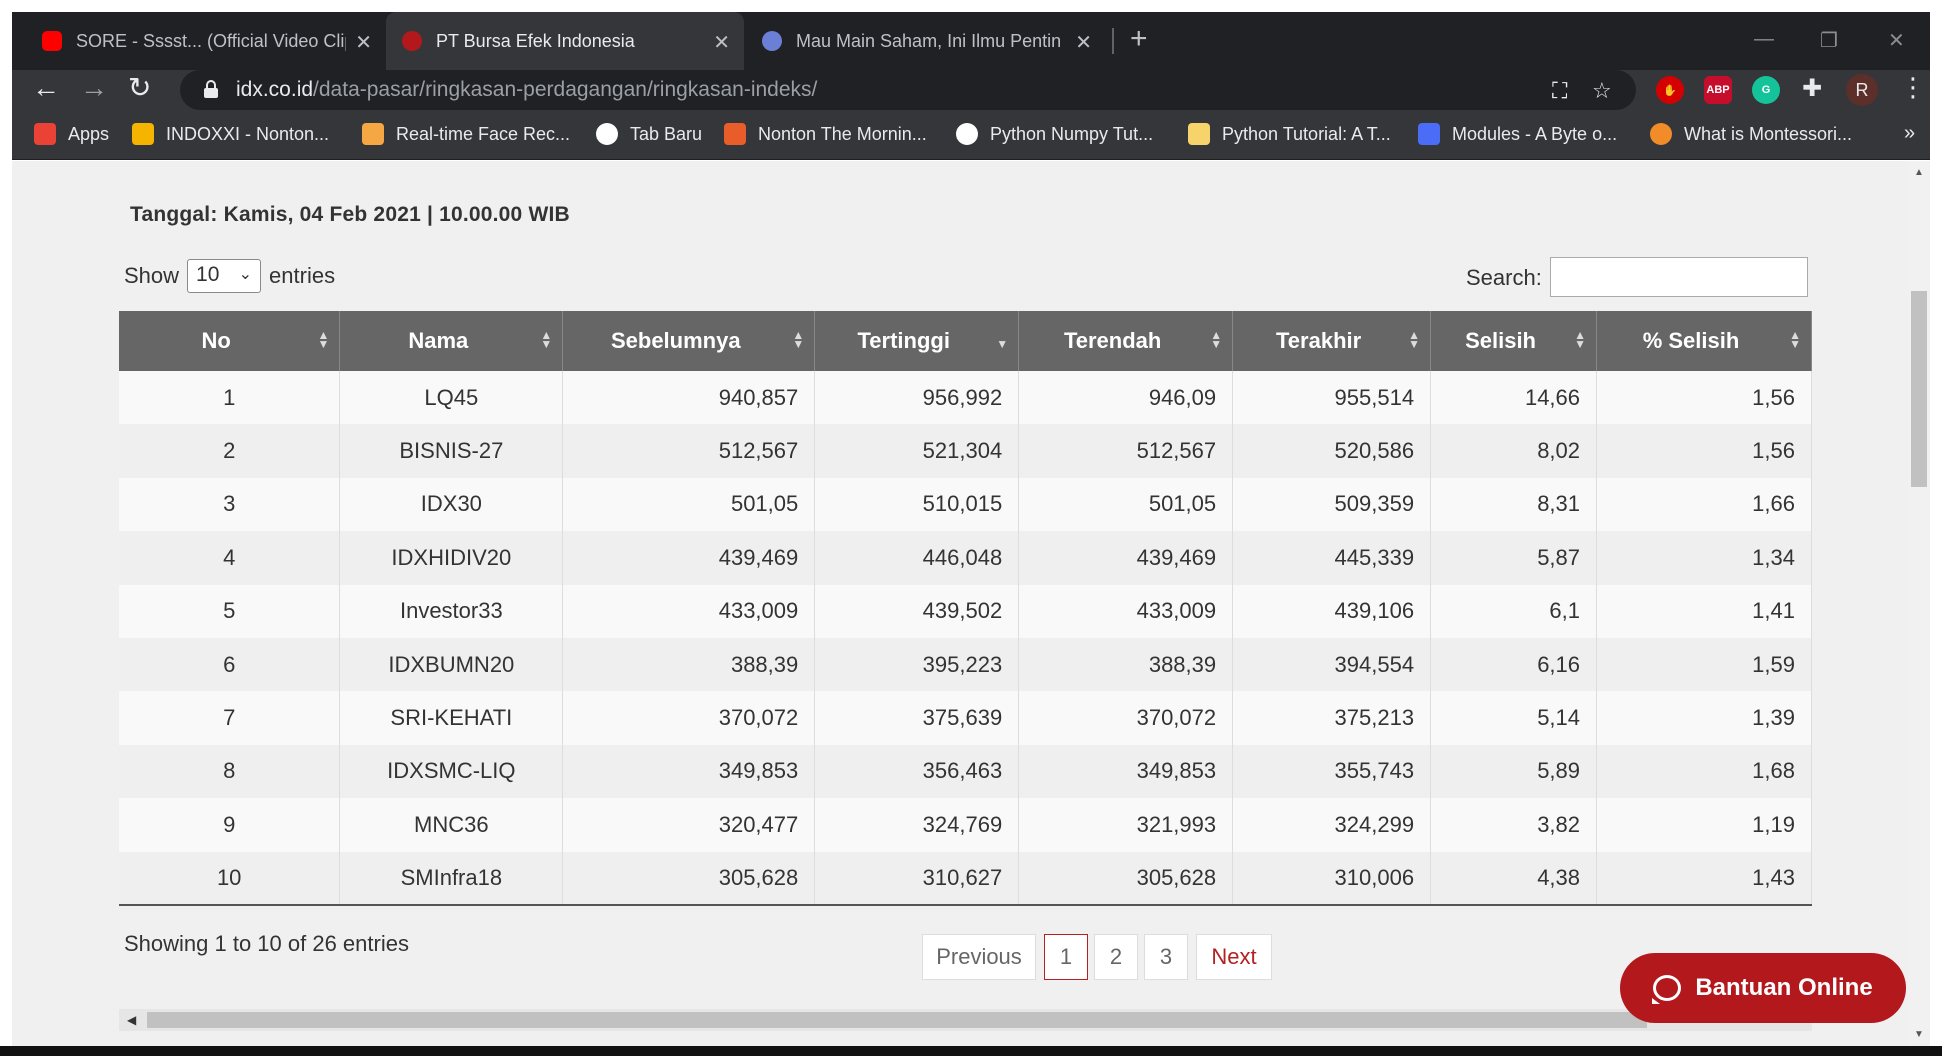 The width and height of the screenshot is (1942, 1056). What do you see at coordinates (1913, 87) in the screenshot?
I see `menu-kebab-icon: ⋮` at bounding box center [1913, 87].